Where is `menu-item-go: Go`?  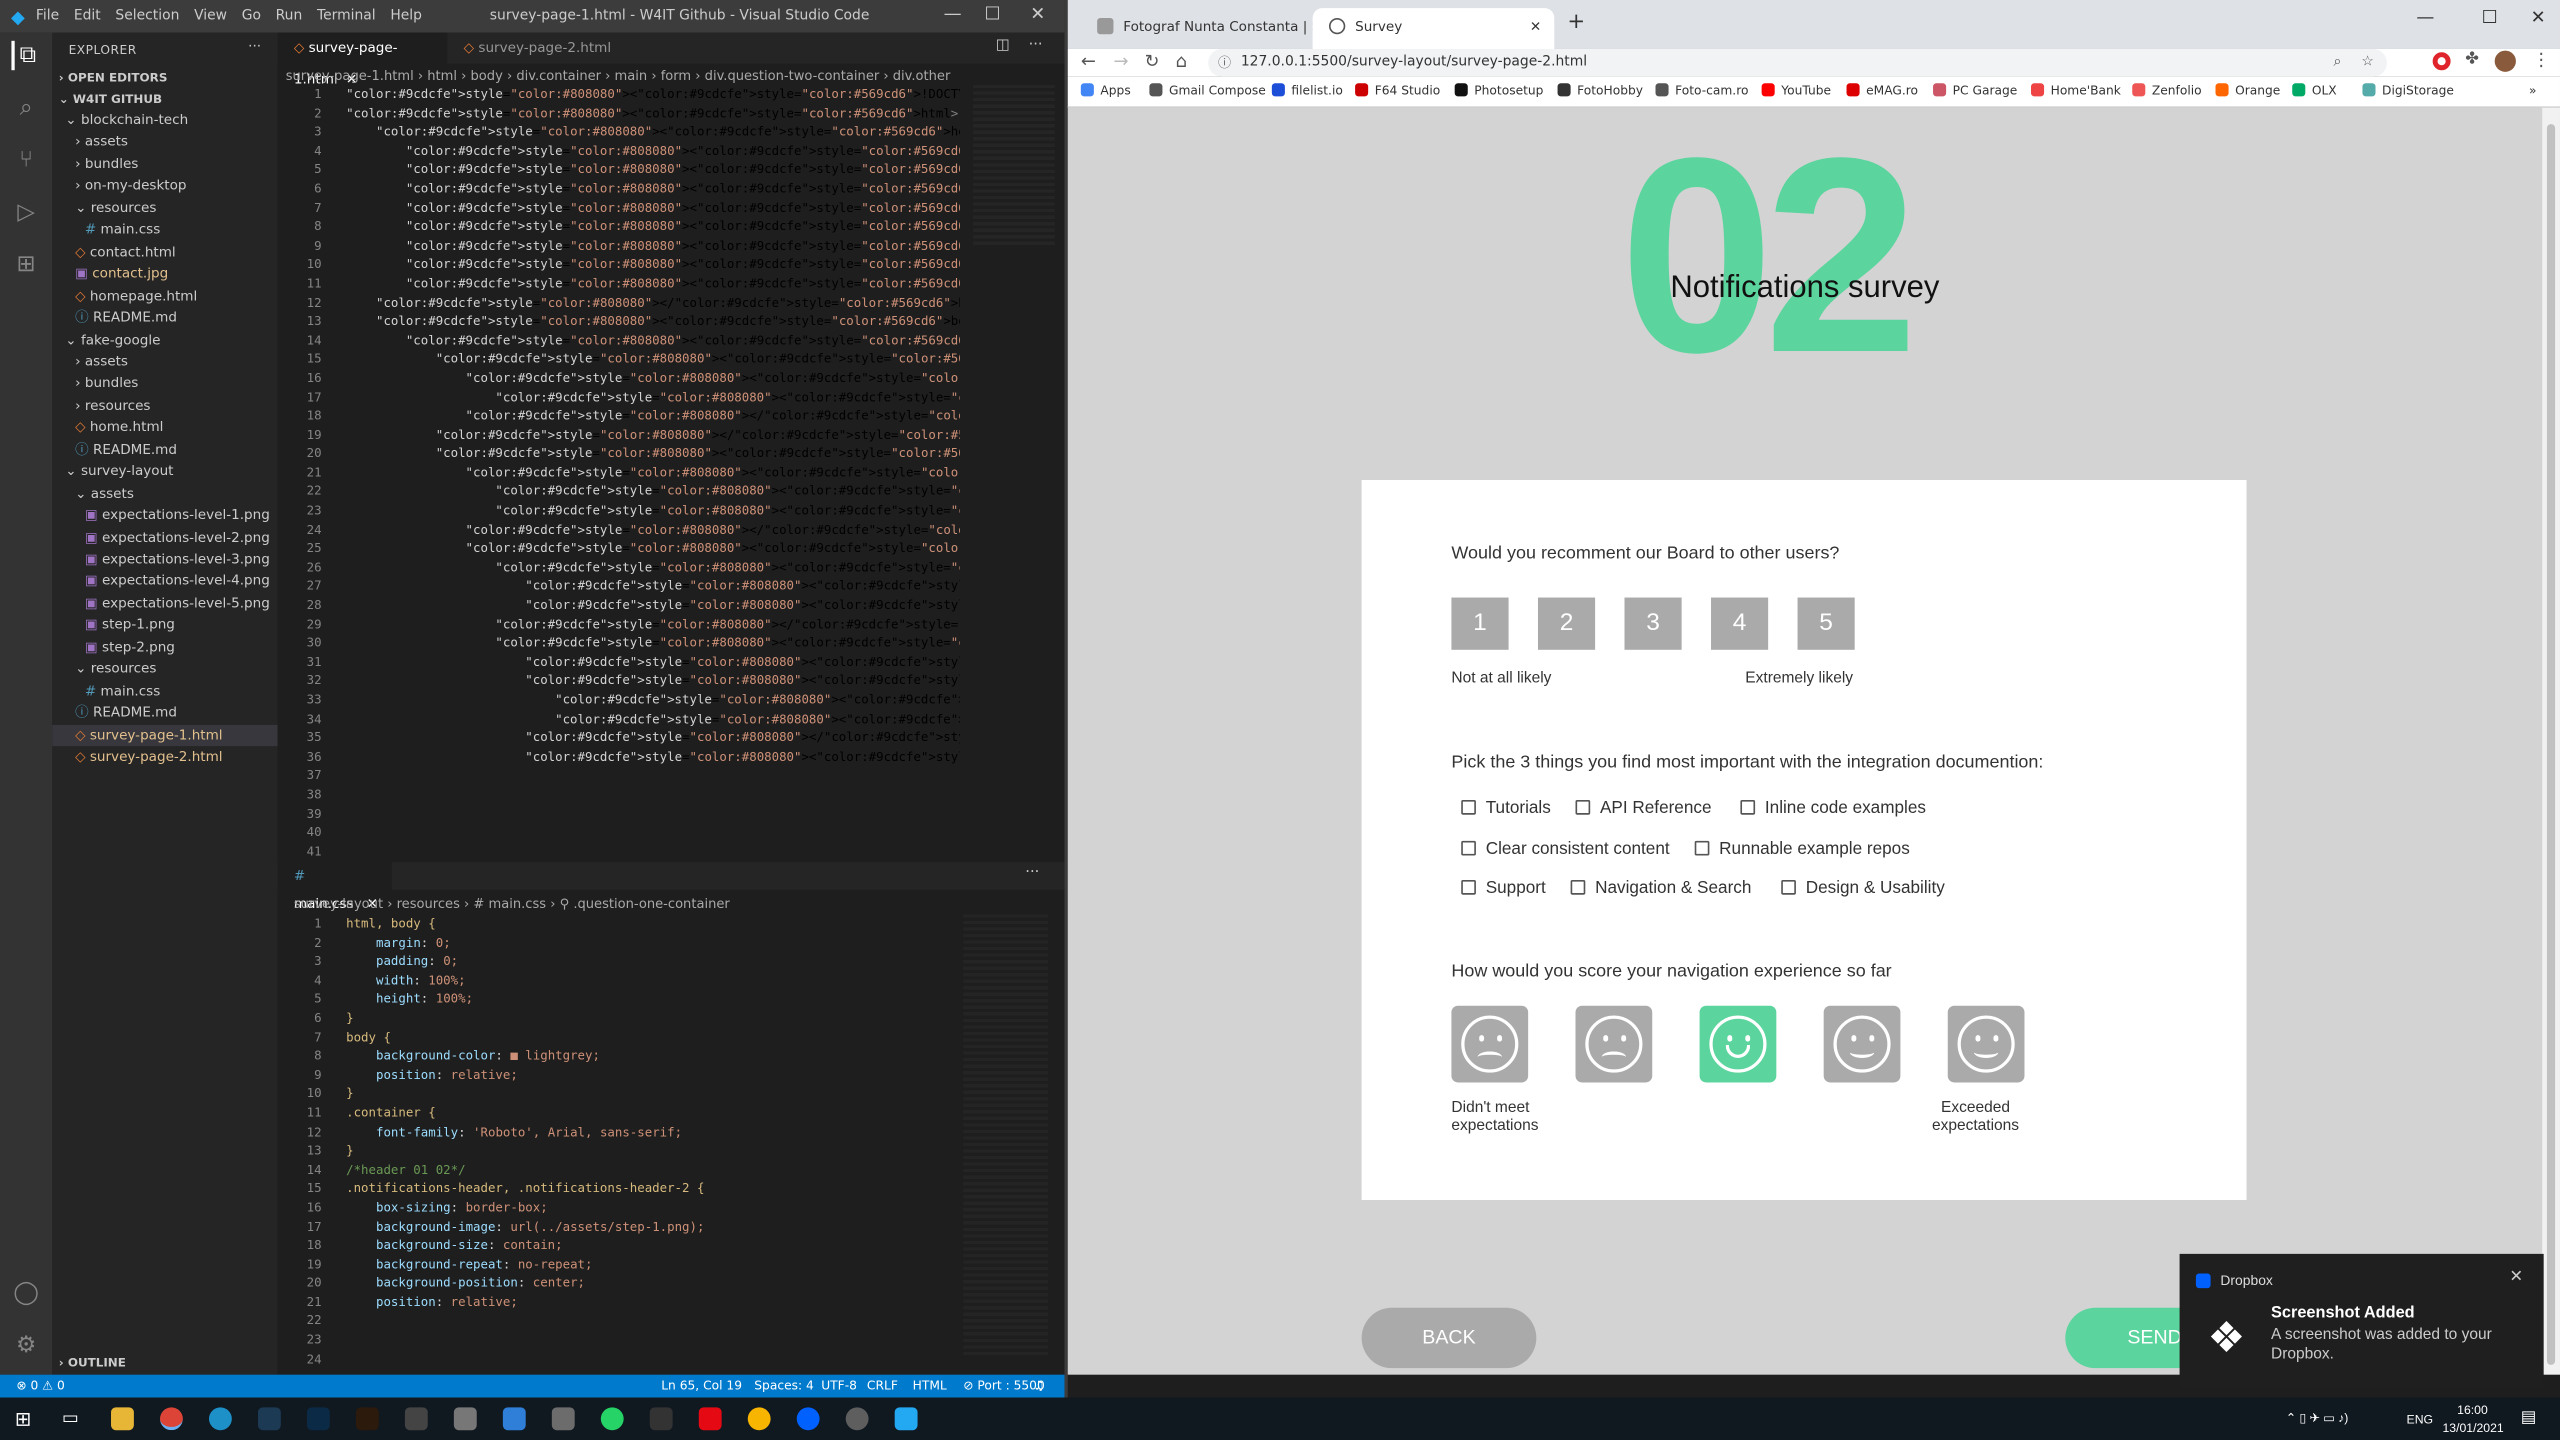
menu-item-go: Go is located at coordinates (251, 16).